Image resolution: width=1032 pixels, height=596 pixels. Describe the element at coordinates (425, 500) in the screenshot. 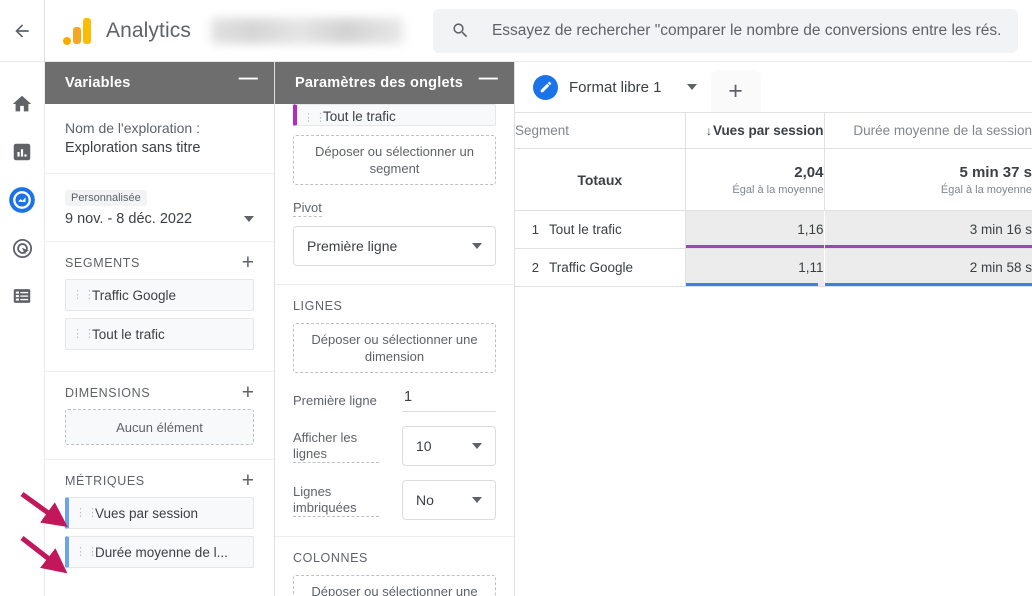

I see `nested-rows-value: No` at that location.